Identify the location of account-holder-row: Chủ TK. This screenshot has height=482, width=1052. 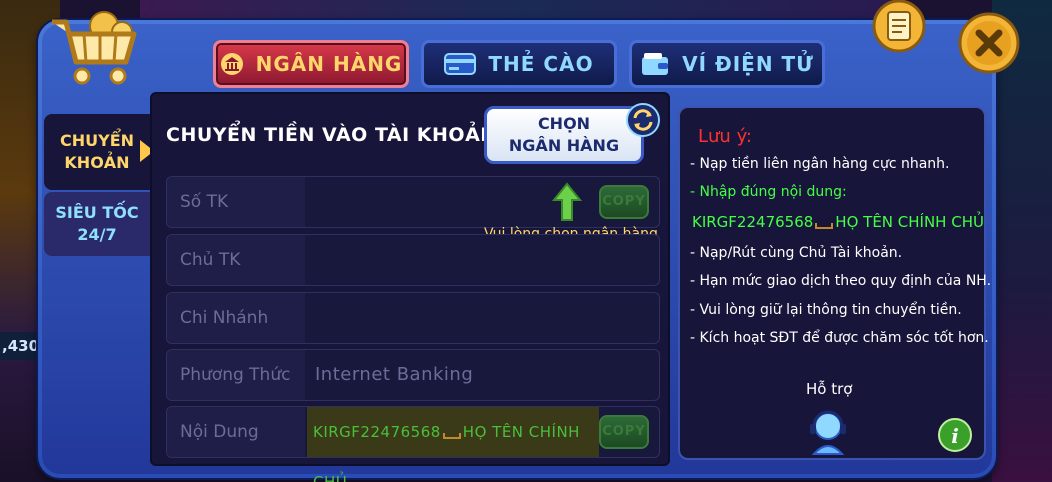
(413, 260).